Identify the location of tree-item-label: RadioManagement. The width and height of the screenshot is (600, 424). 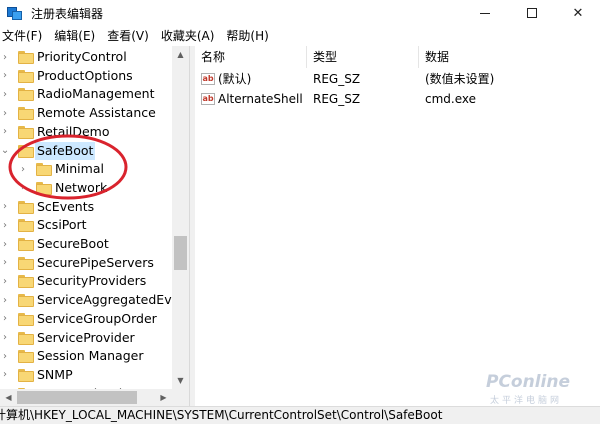
(96, 94).